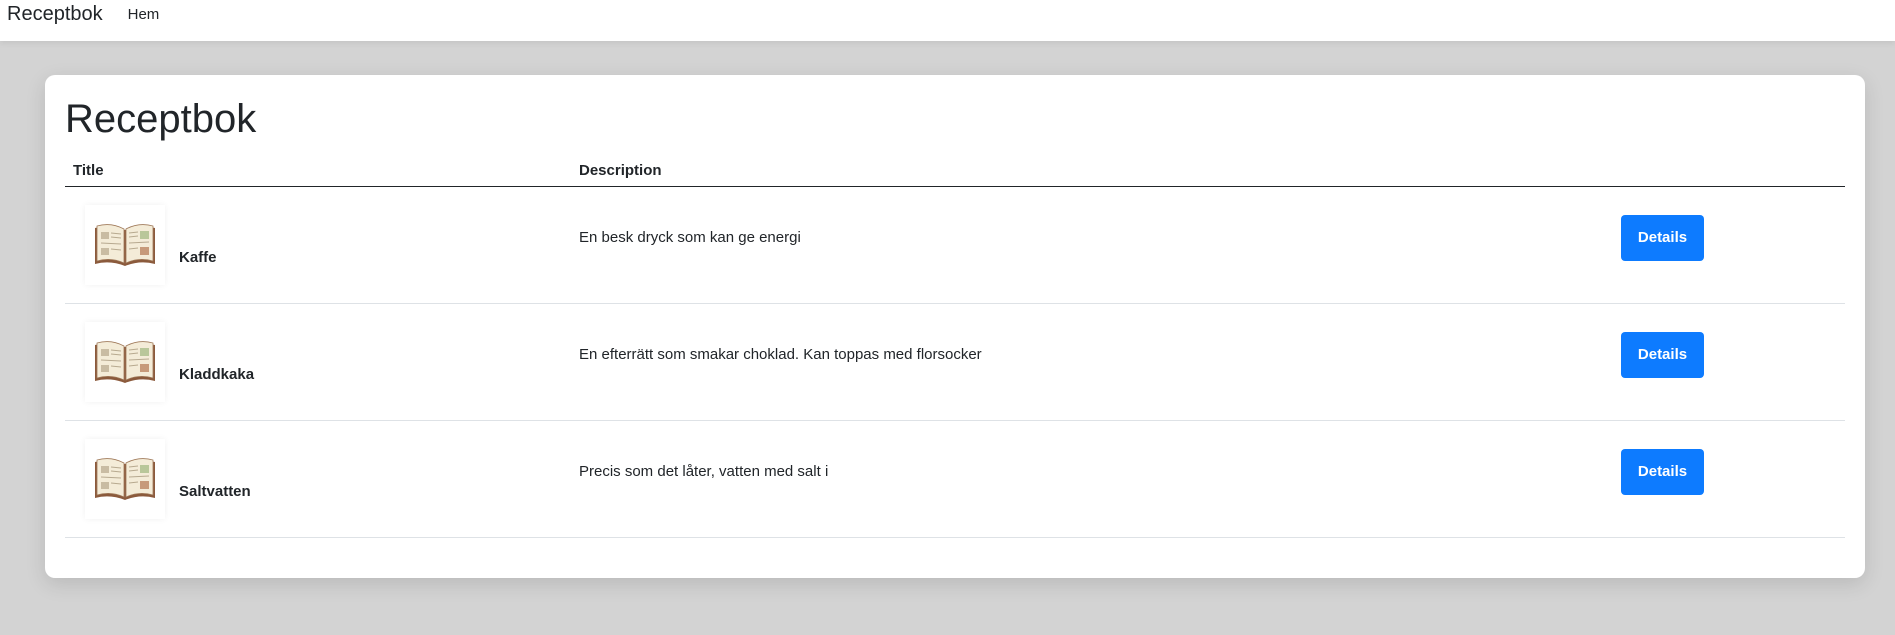 The height and width of the screenshot is (635, 1895). I want to click on recipe-title: Kaffe, so click(198, 257).